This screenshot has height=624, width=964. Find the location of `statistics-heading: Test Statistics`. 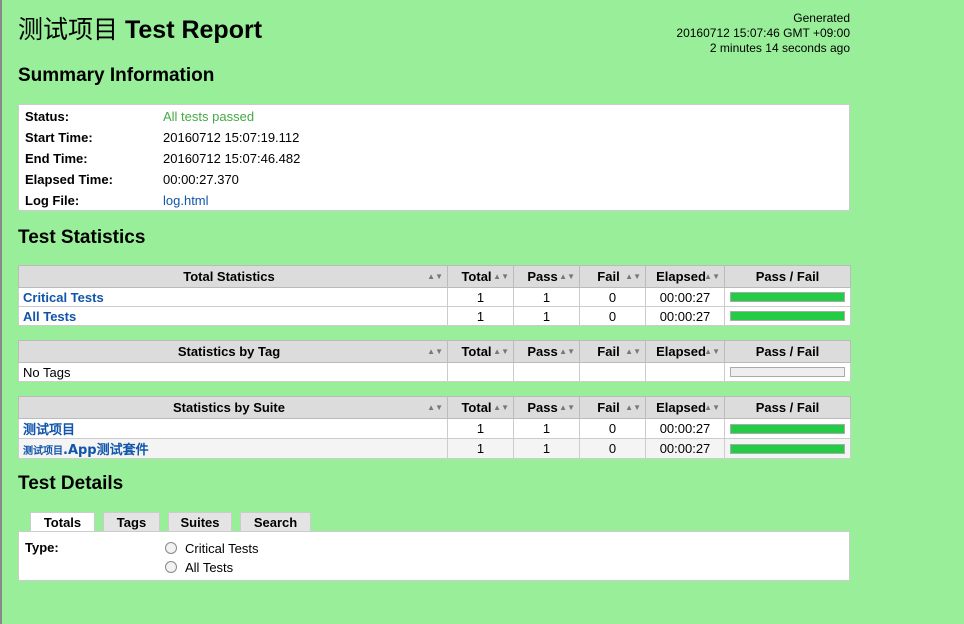

statistics-heading: Test Statistics is located at coordinates (82, 237).